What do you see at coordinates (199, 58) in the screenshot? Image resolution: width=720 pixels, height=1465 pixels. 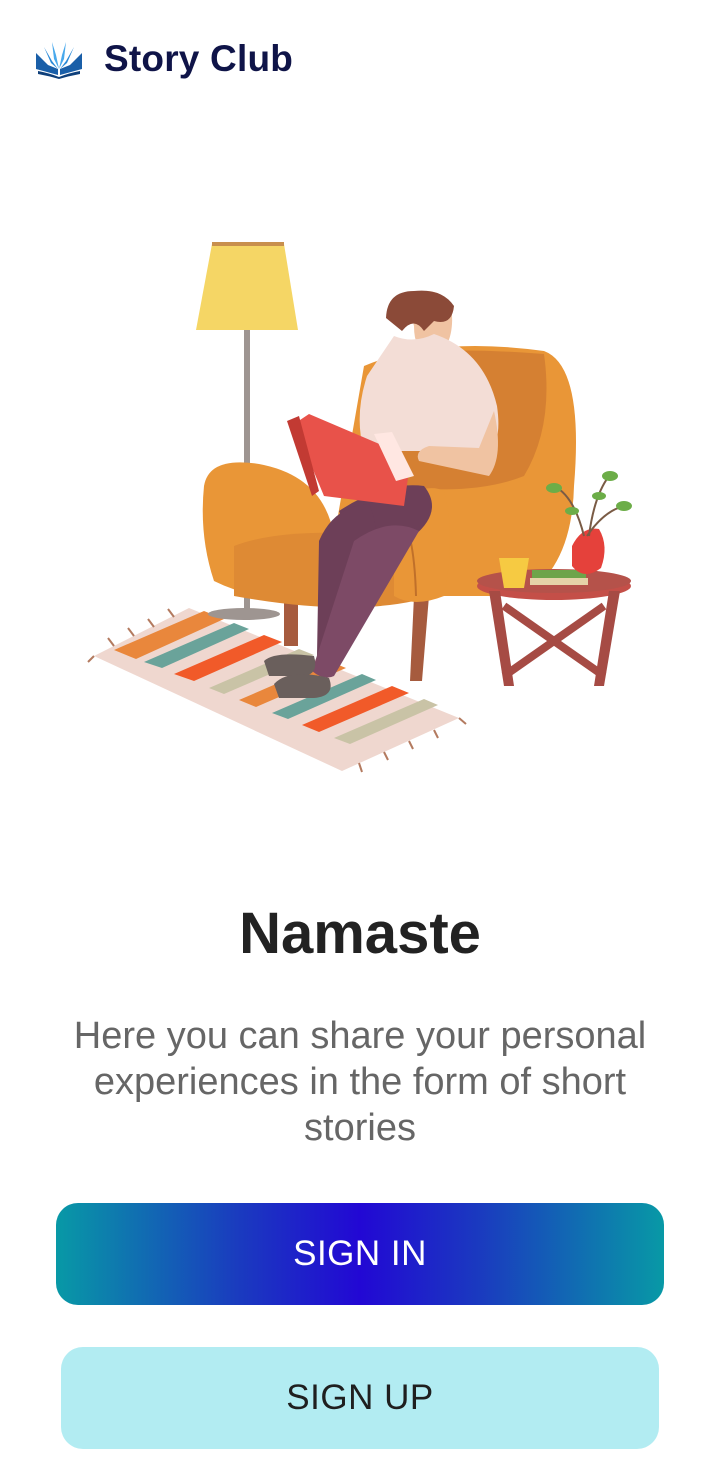 I see `app-title: Story Club` at bounding box center [199, 58].